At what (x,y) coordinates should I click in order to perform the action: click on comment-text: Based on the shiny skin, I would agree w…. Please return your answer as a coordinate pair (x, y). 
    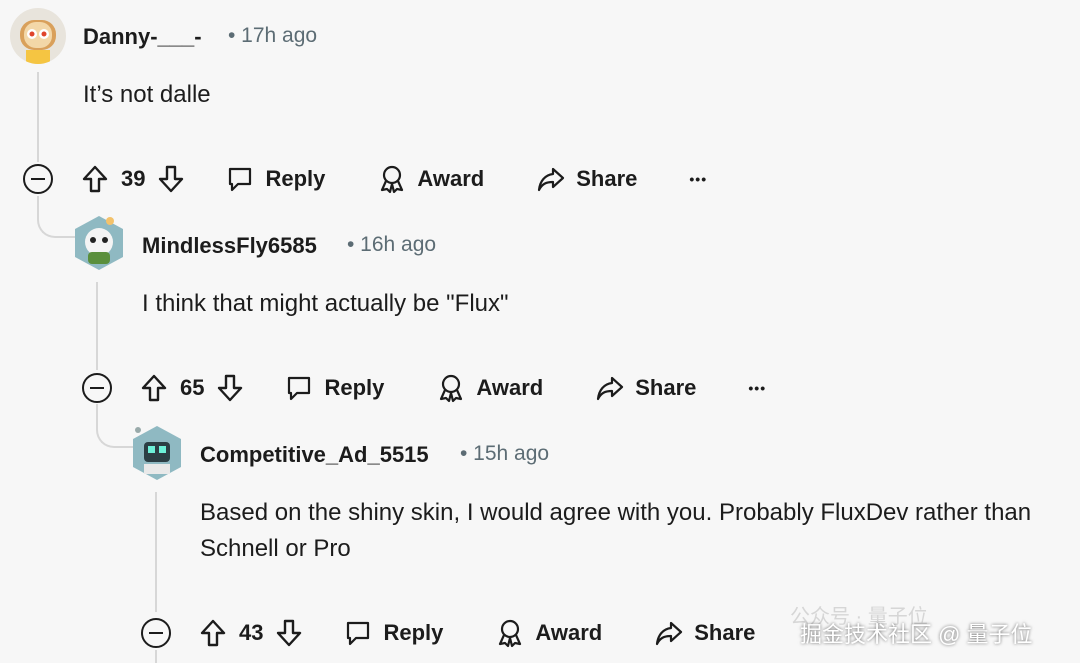
    Looking at the image, I should click on (616, 530).